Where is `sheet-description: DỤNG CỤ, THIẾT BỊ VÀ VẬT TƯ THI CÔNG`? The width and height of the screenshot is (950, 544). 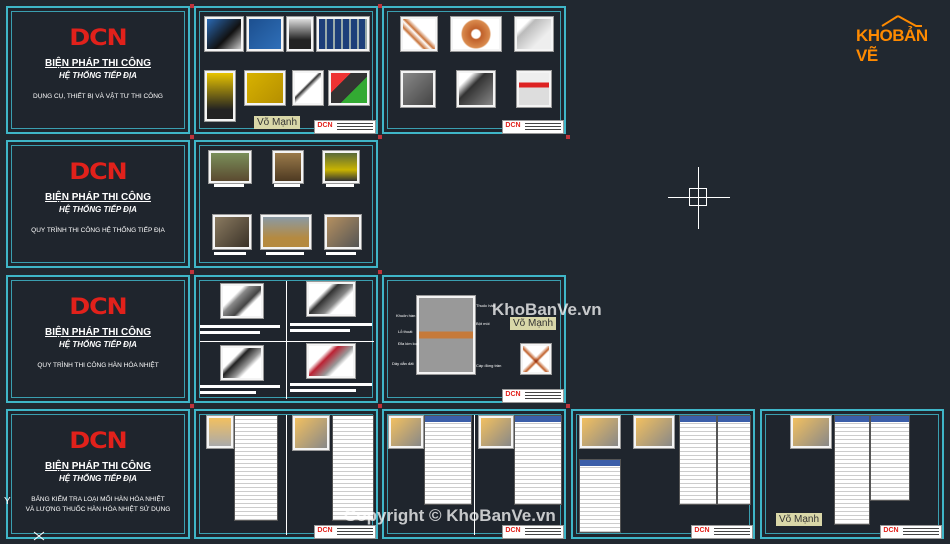
sheet-description: DỤNG CỤ, THIẾT BỊ VÀ VẬT TƯ THI CÔNG is located at coordinates (98, 96).